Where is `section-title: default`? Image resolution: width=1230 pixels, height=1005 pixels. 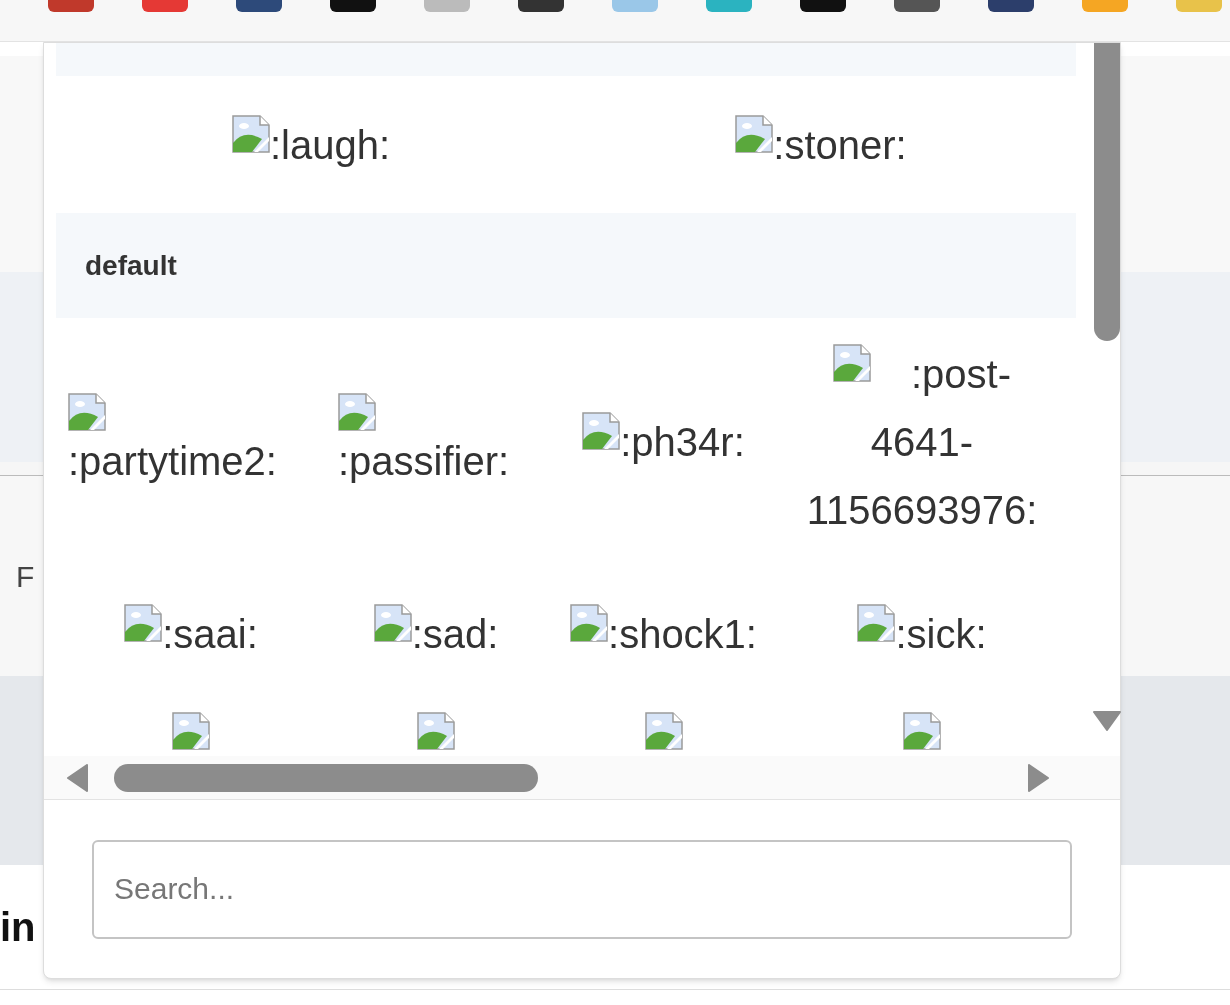 section-title: default is located at coordinates (131, 265).